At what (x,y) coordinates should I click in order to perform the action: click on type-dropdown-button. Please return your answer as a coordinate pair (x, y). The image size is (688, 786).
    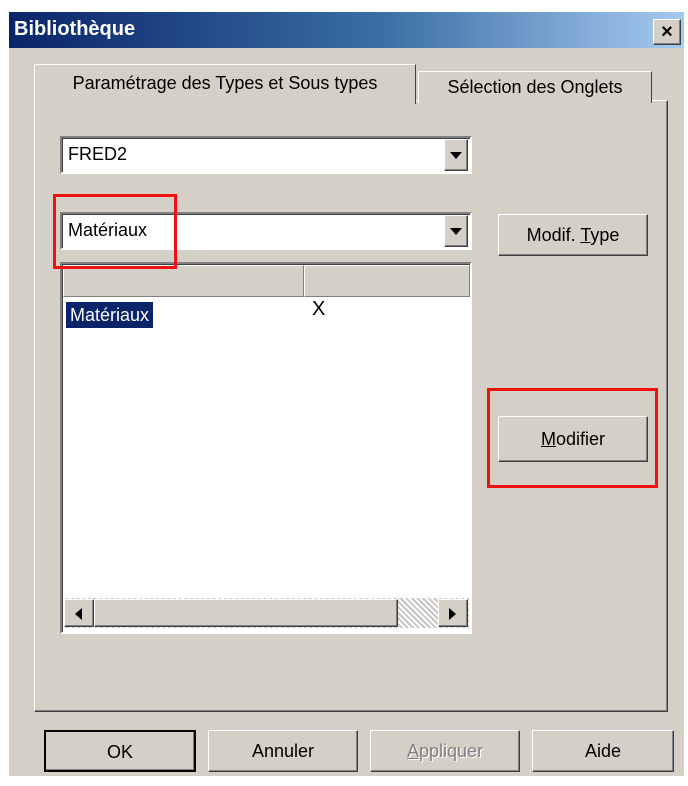
    Looking at the image, I should click on (456, 231).